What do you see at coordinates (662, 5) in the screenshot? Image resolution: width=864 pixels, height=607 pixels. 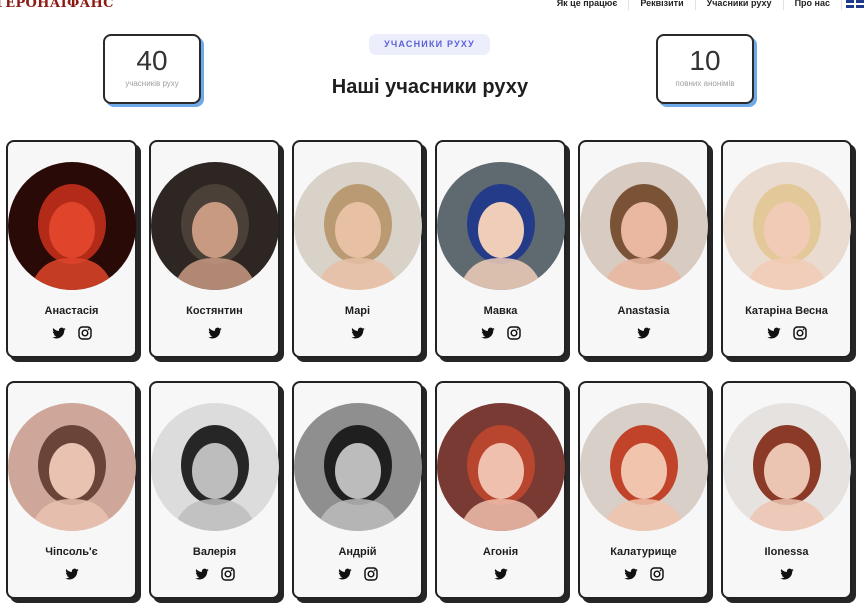 I see `nav-item-requisites: Реквізити` at bounding box center [662, 5].